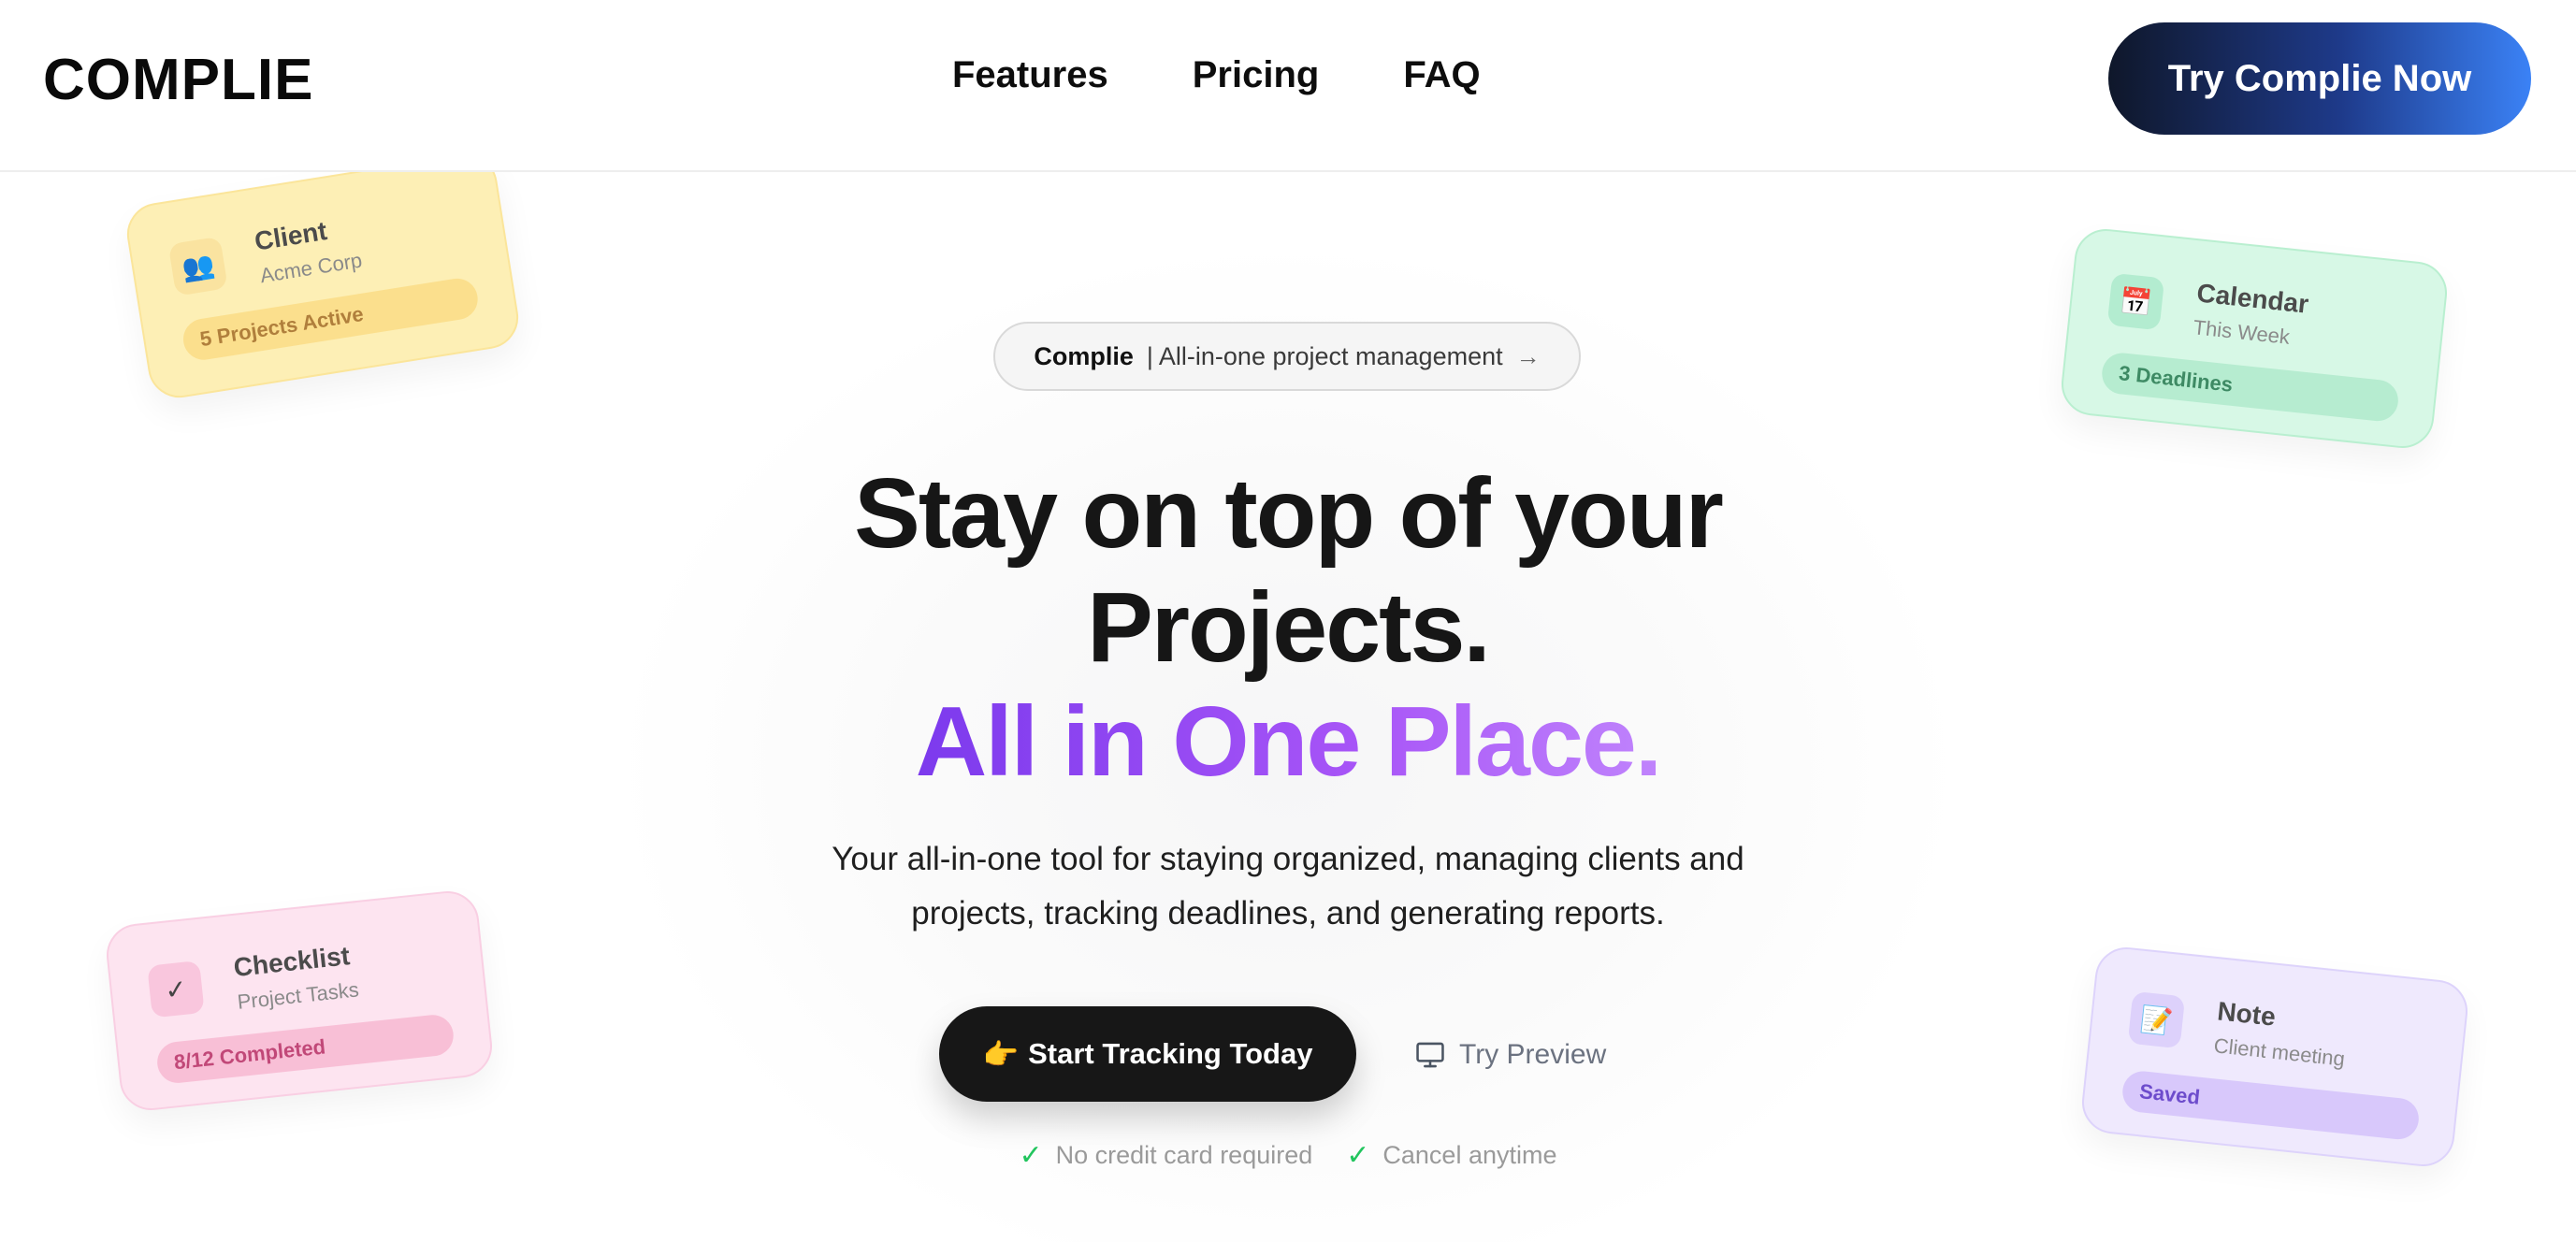  Describe the element at coordinates (1533, 1055) in the screenshot. I see `try-preview-label: Try Preview` at that location.